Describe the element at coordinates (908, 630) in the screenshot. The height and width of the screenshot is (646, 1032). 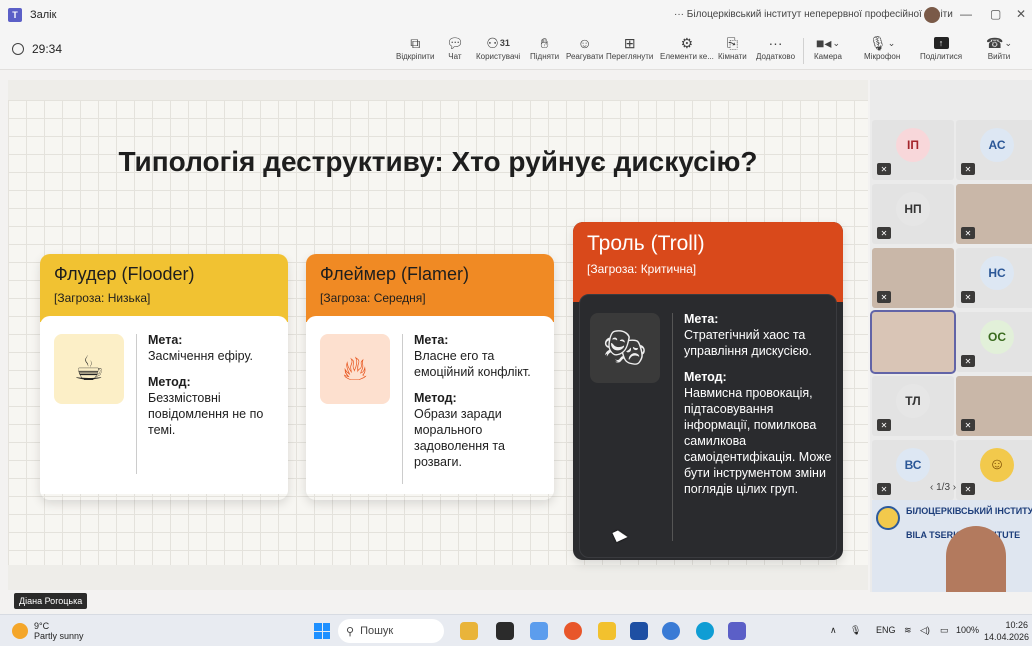
I see `wifi-icon: ≋` at that location.